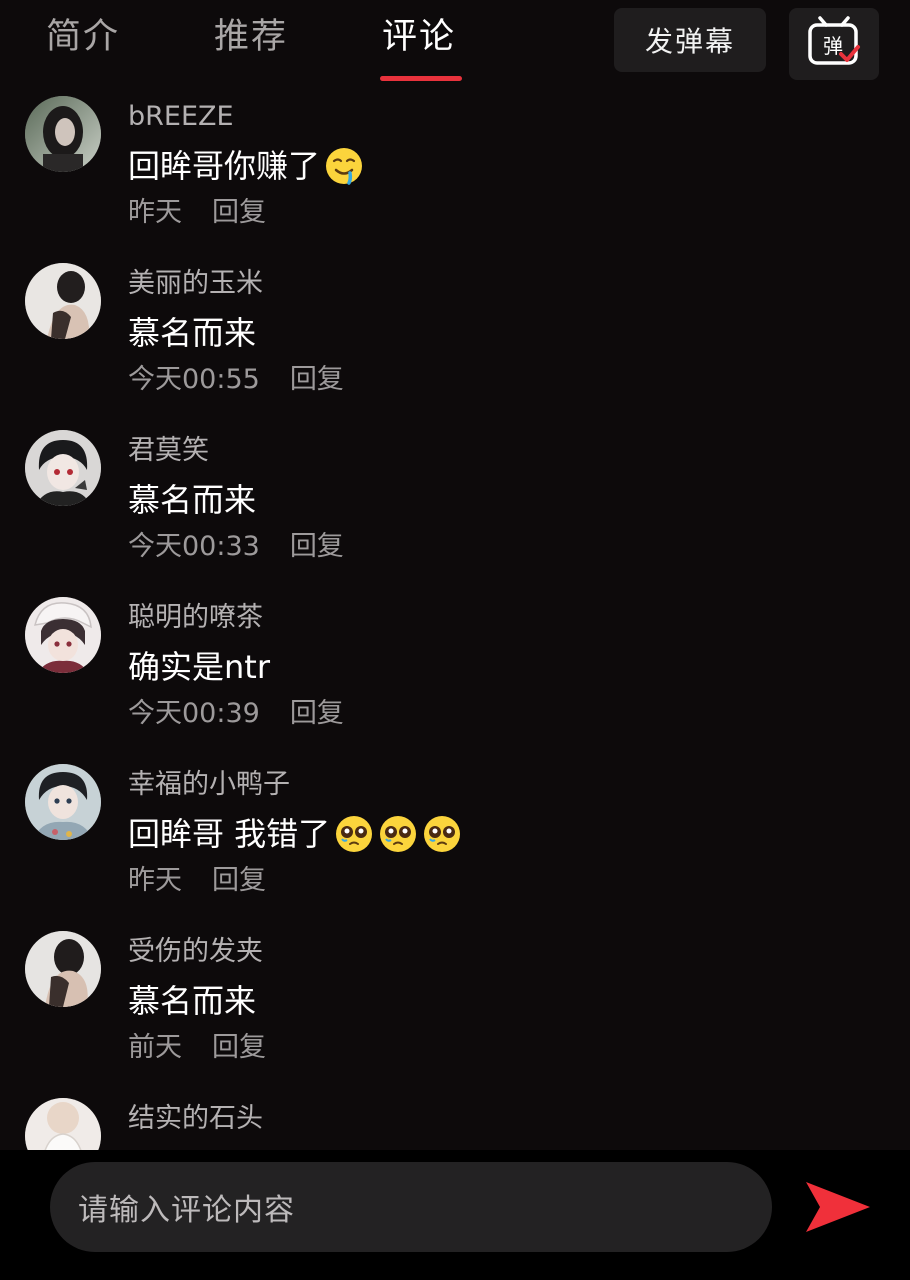  I want to click on send-danmaku-label: 发弹幕, so click(689, 41).